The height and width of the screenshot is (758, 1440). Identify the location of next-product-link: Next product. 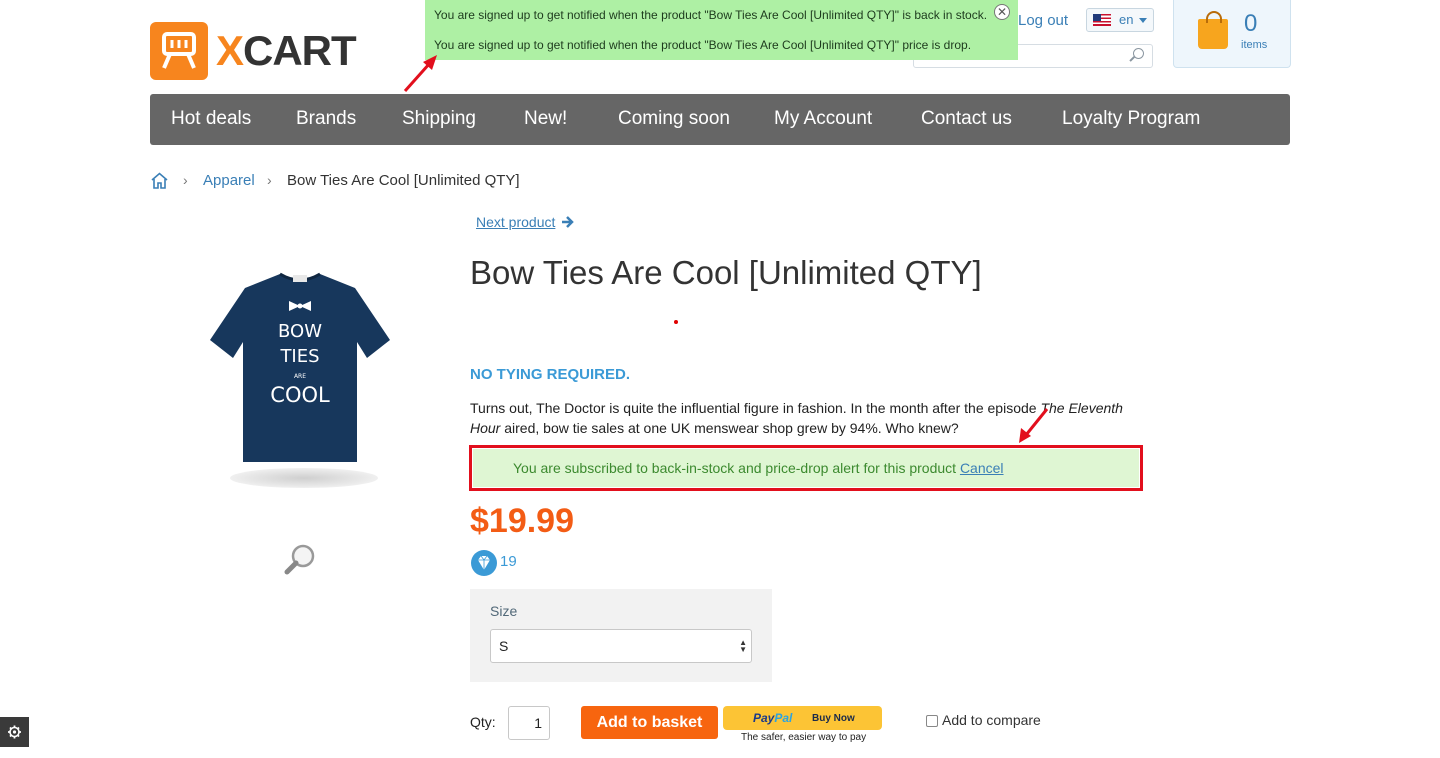
(515, 222).